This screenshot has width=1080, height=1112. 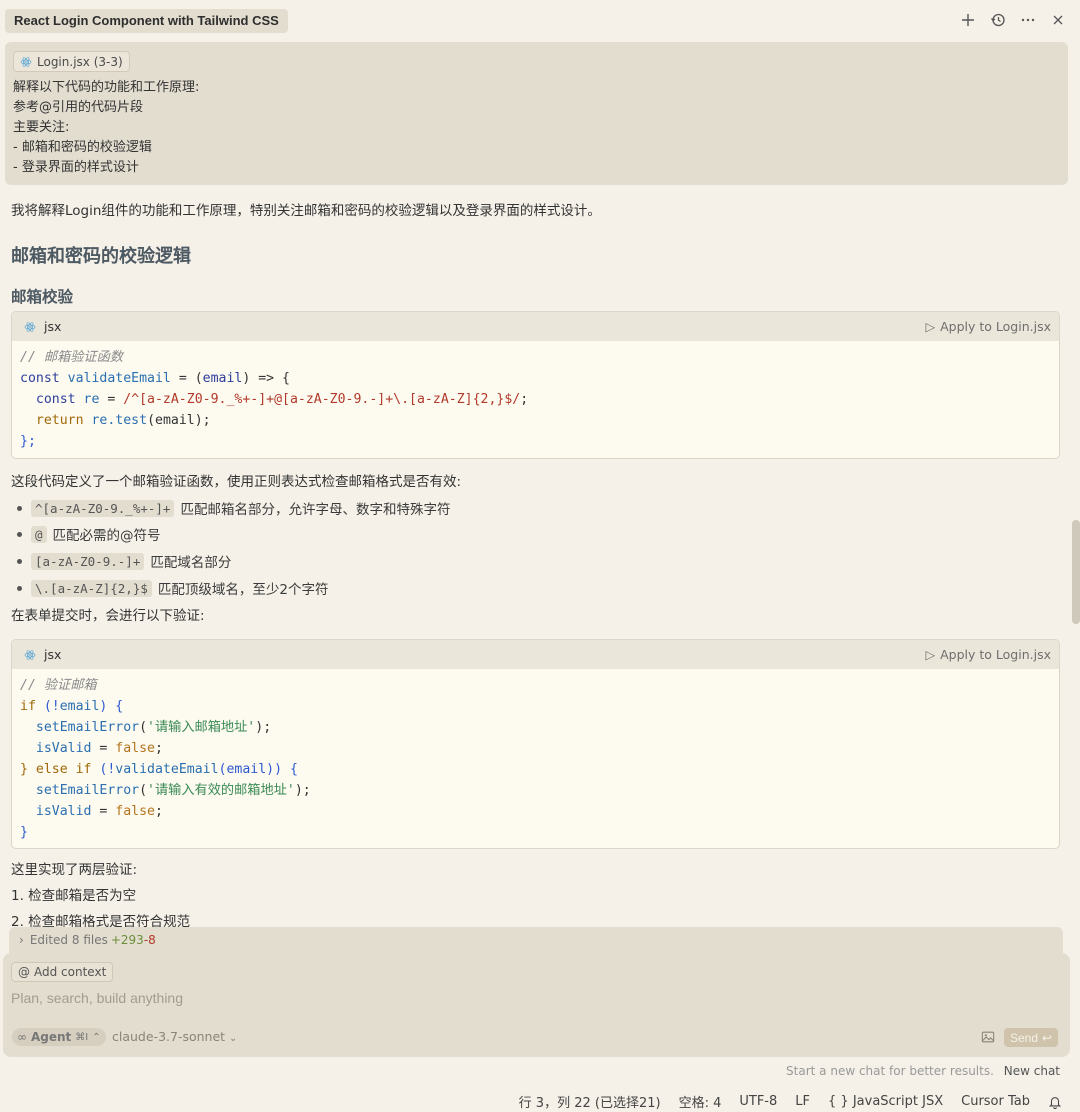 What do you see at coordinates (186, 378) in the screenshot?
I see `code-token: = (` at bounding box center [186, 378].